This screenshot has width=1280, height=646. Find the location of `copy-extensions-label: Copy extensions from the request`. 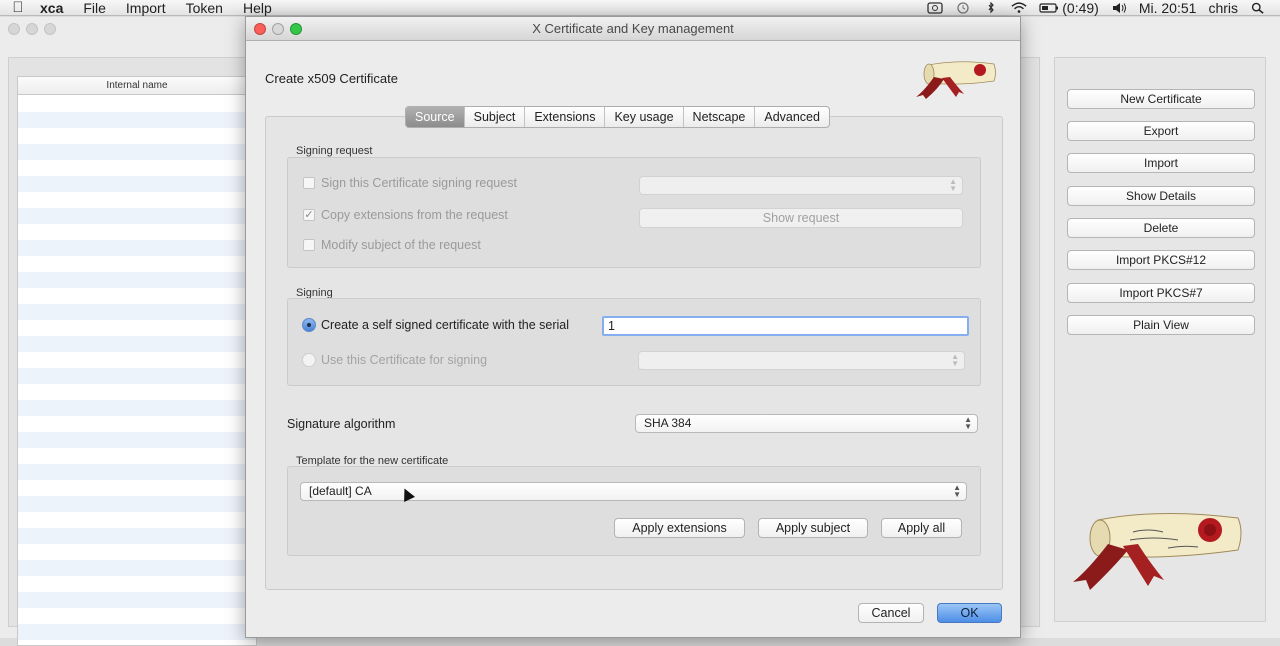

copy-extensions-label: Copy extensions from the request is located at coordinates (414, 215).